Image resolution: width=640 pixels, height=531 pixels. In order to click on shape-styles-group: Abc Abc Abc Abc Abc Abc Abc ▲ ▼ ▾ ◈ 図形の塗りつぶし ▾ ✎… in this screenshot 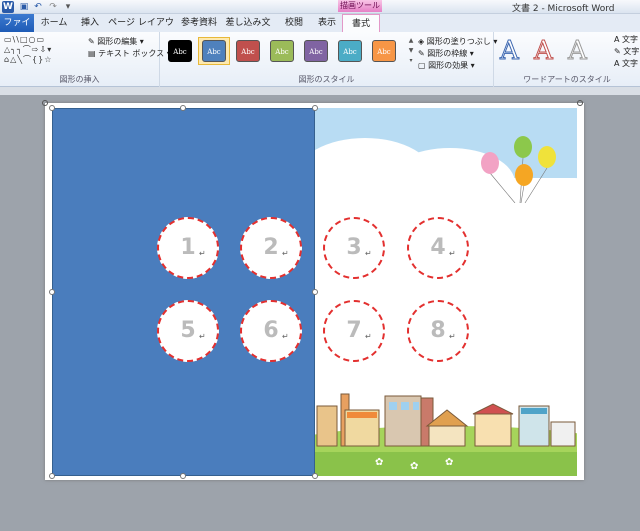, I will do `click(328, 59)`.